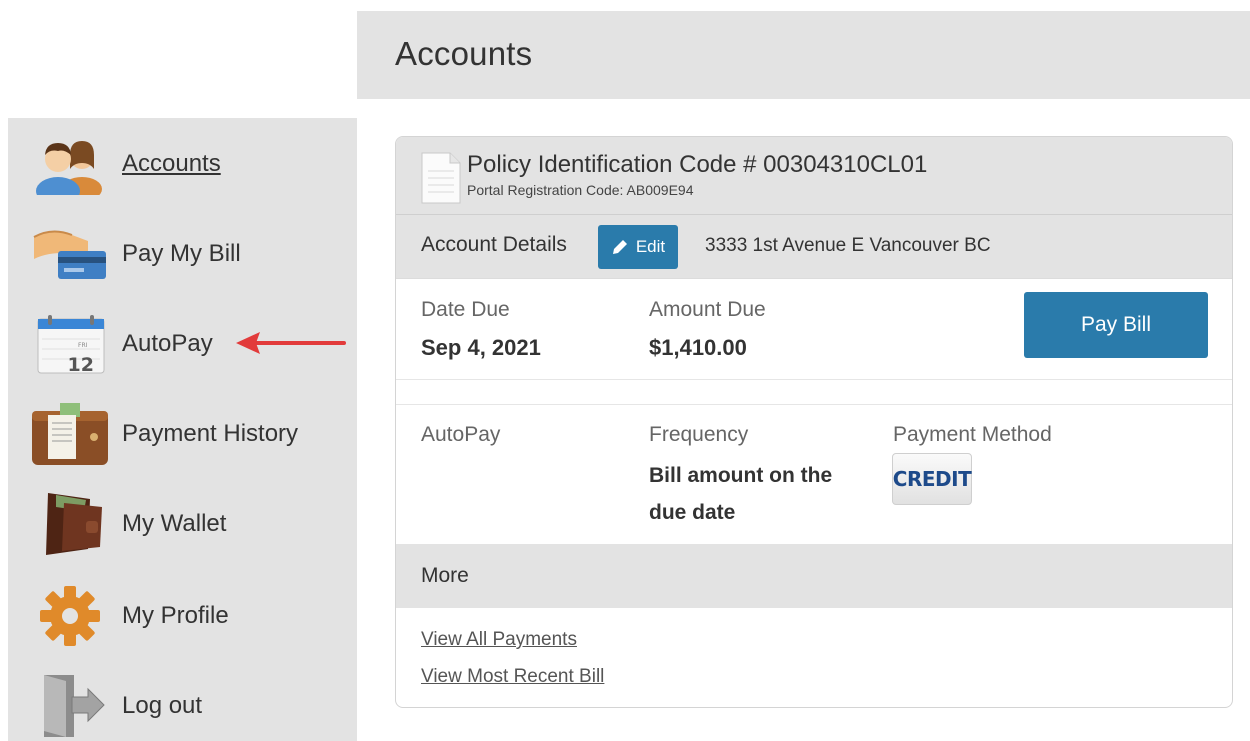  I want to click on sidebar-item-accounts: Accounts, so click(192, 164).